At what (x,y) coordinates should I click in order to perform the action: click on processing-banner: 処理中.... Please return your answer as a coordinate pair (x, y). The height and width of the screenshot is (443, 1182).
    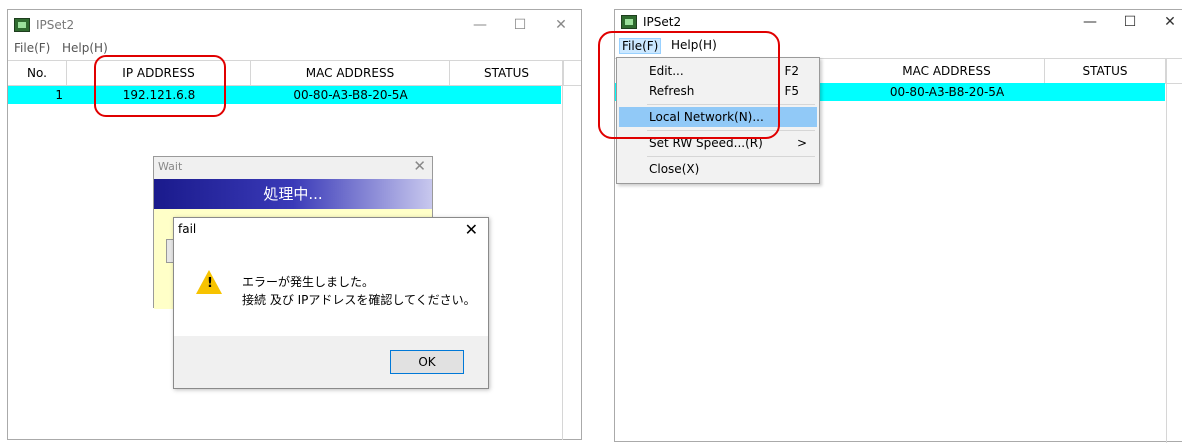
    Looking at the image, I should click on (293, 194).